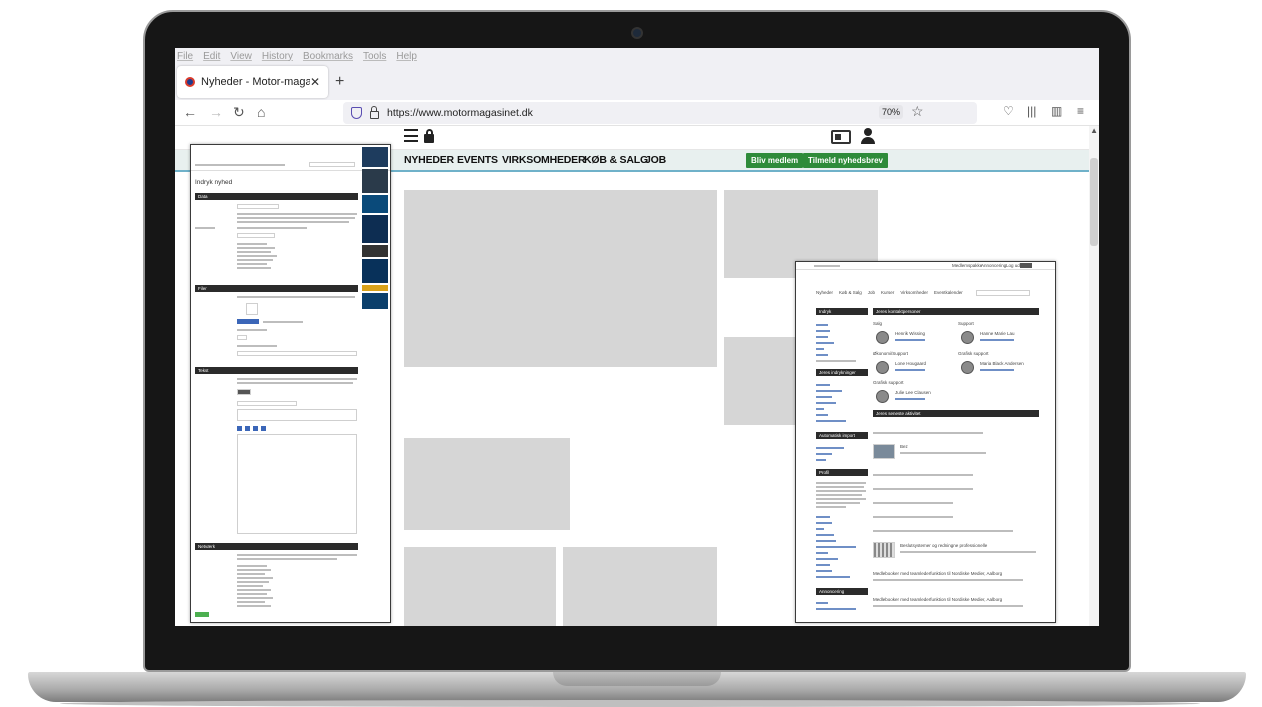  What do you see at coordinates (214, 182) in the screenshot?
I see `form-title: Indryk nyhed` at bounding box center [214, 182].